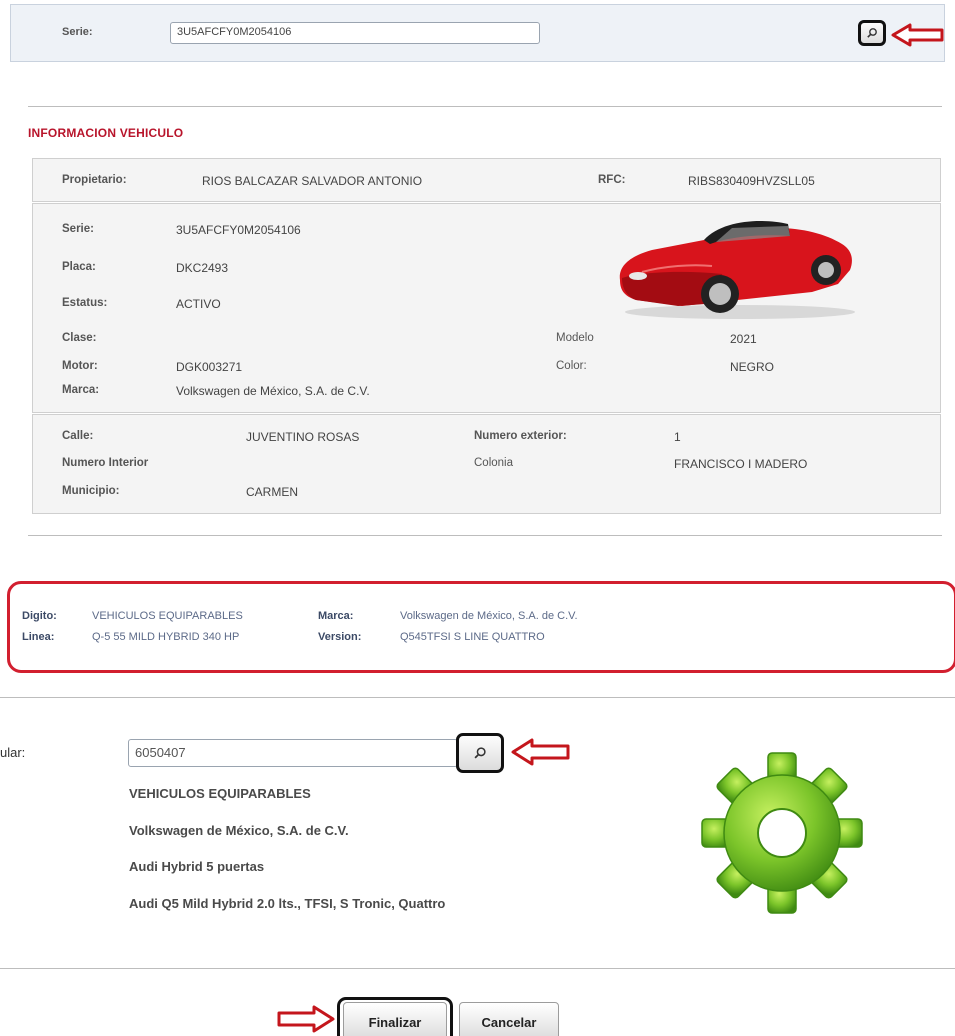 This screenshot has width=955, height=1036. Describe the element at coordinates (340, 637) in the screenshot. I see `version-label: Version:` at that location.